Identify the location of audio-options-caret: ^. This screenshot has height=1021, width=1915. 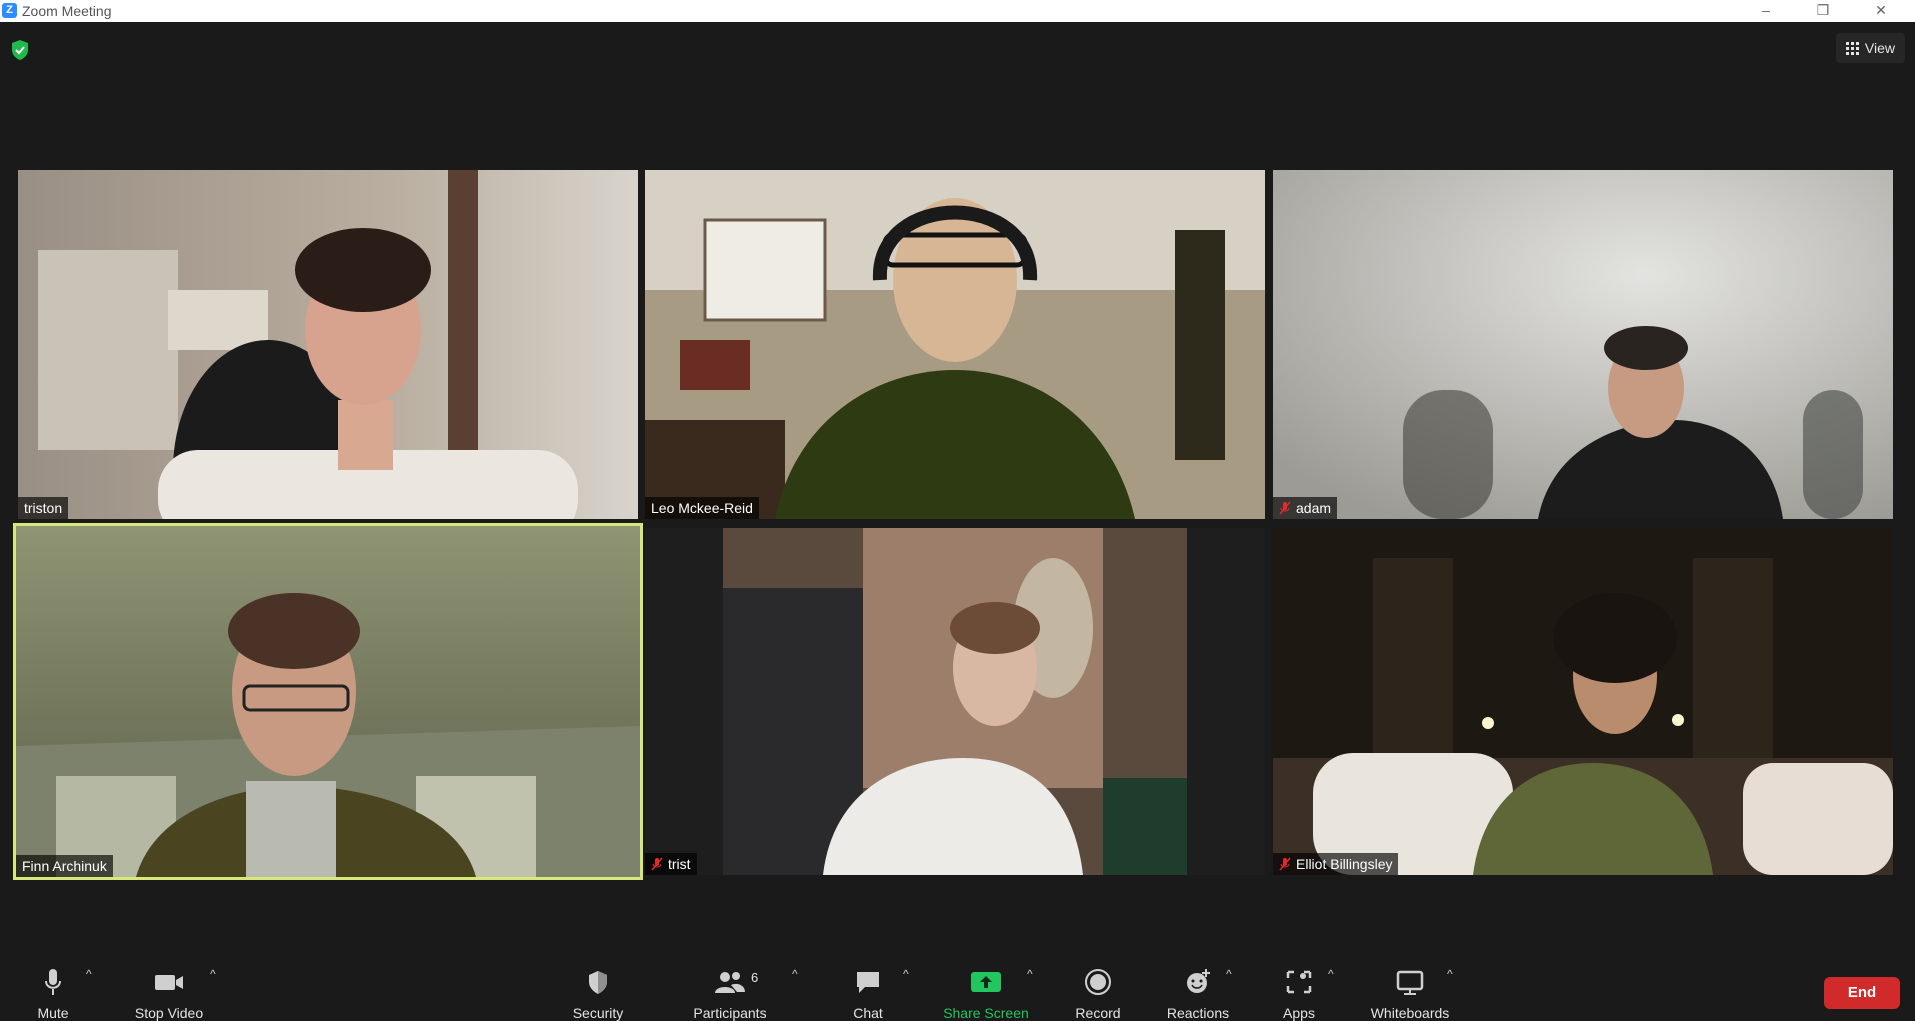
(89, 974).